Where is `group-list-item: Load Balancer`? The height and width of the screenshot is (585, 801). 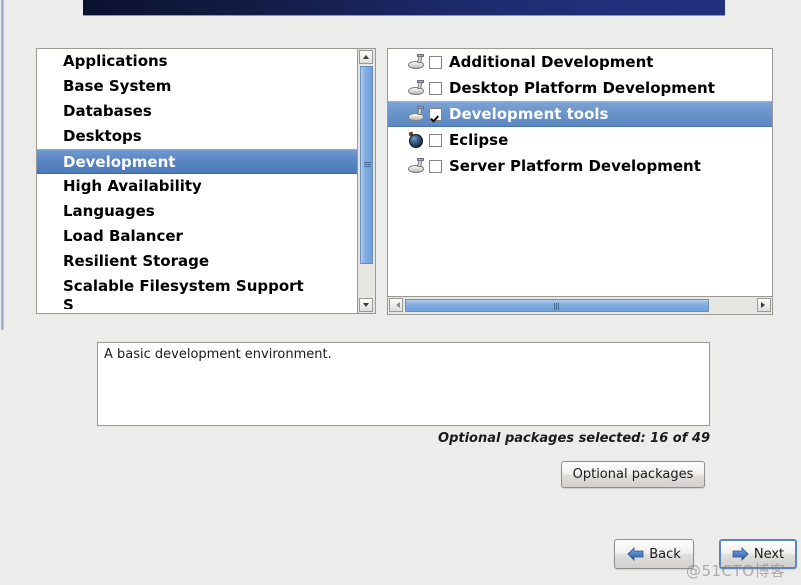 group-list-item: Load Balancer is located at coordinates (197, 236).